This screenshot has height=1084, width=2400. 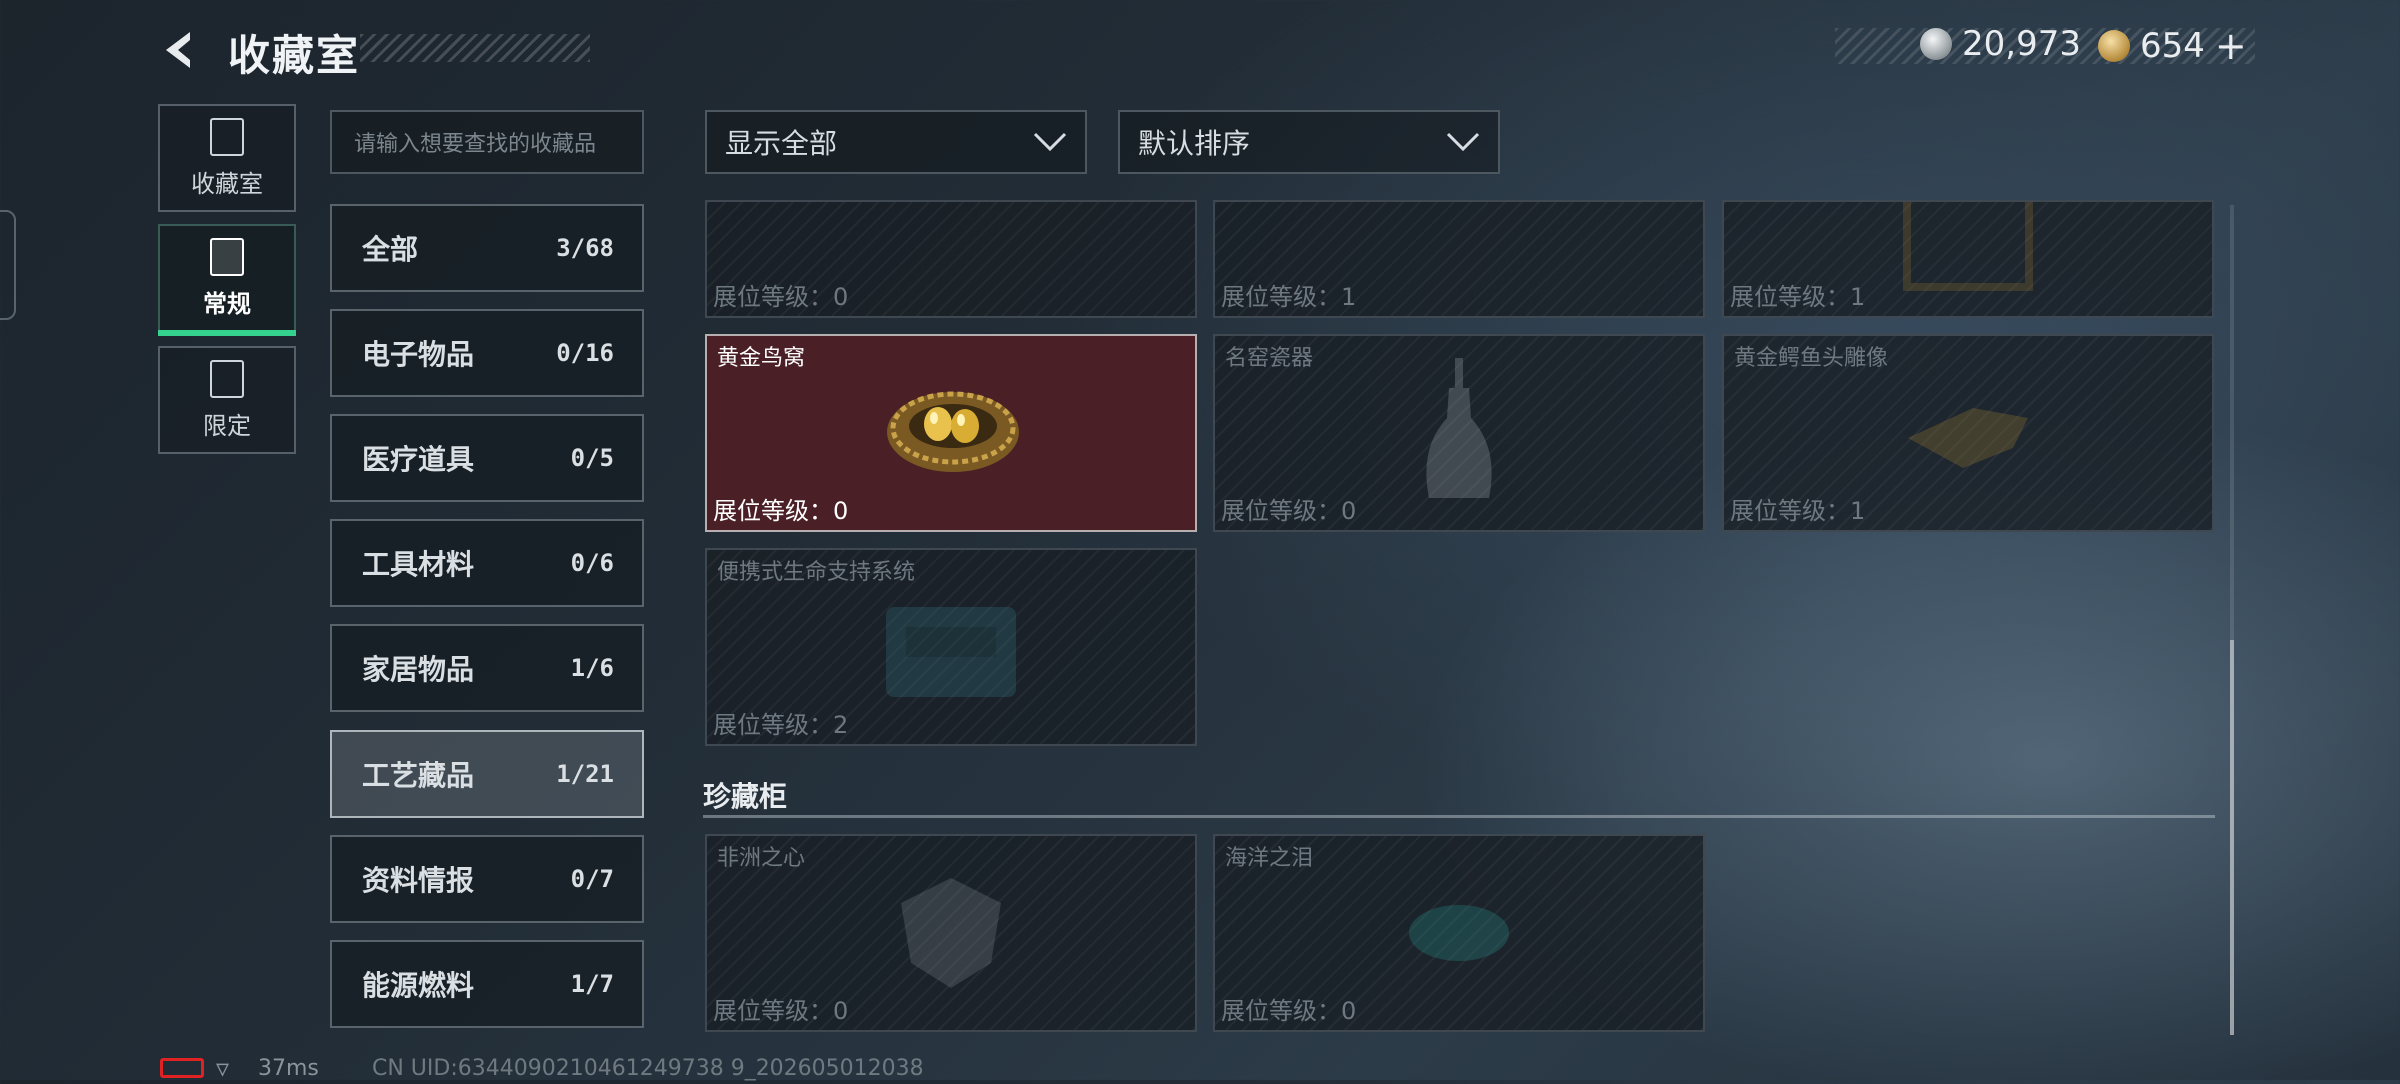 What do you see at coordinates (227, 378) in the screenshot?
I see `limited-icon` at bounding box center [227, 378].